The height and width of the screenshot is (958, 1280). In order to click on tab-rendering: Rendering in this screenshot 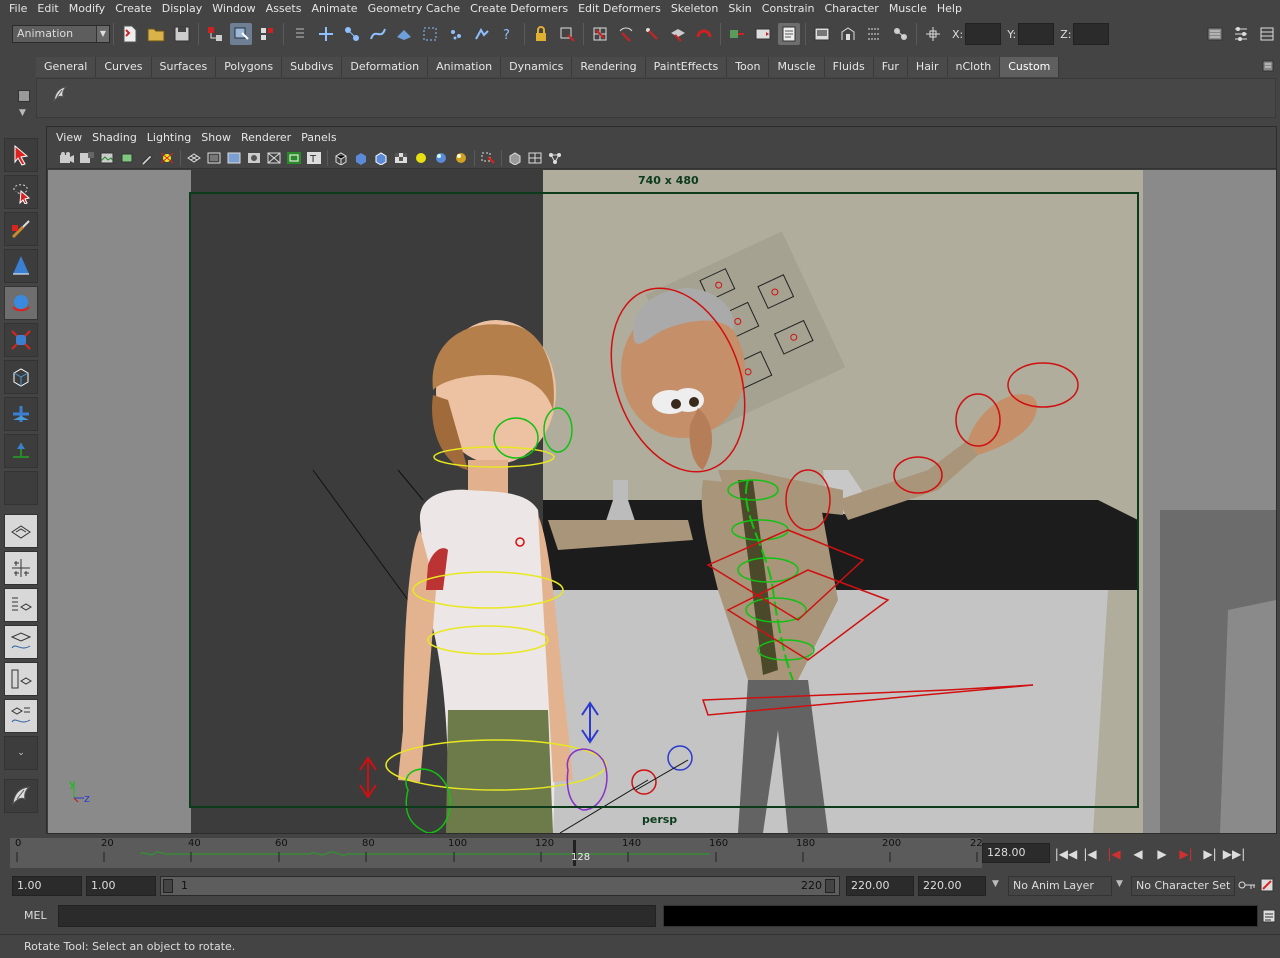, I will do `click(609, 67)`.